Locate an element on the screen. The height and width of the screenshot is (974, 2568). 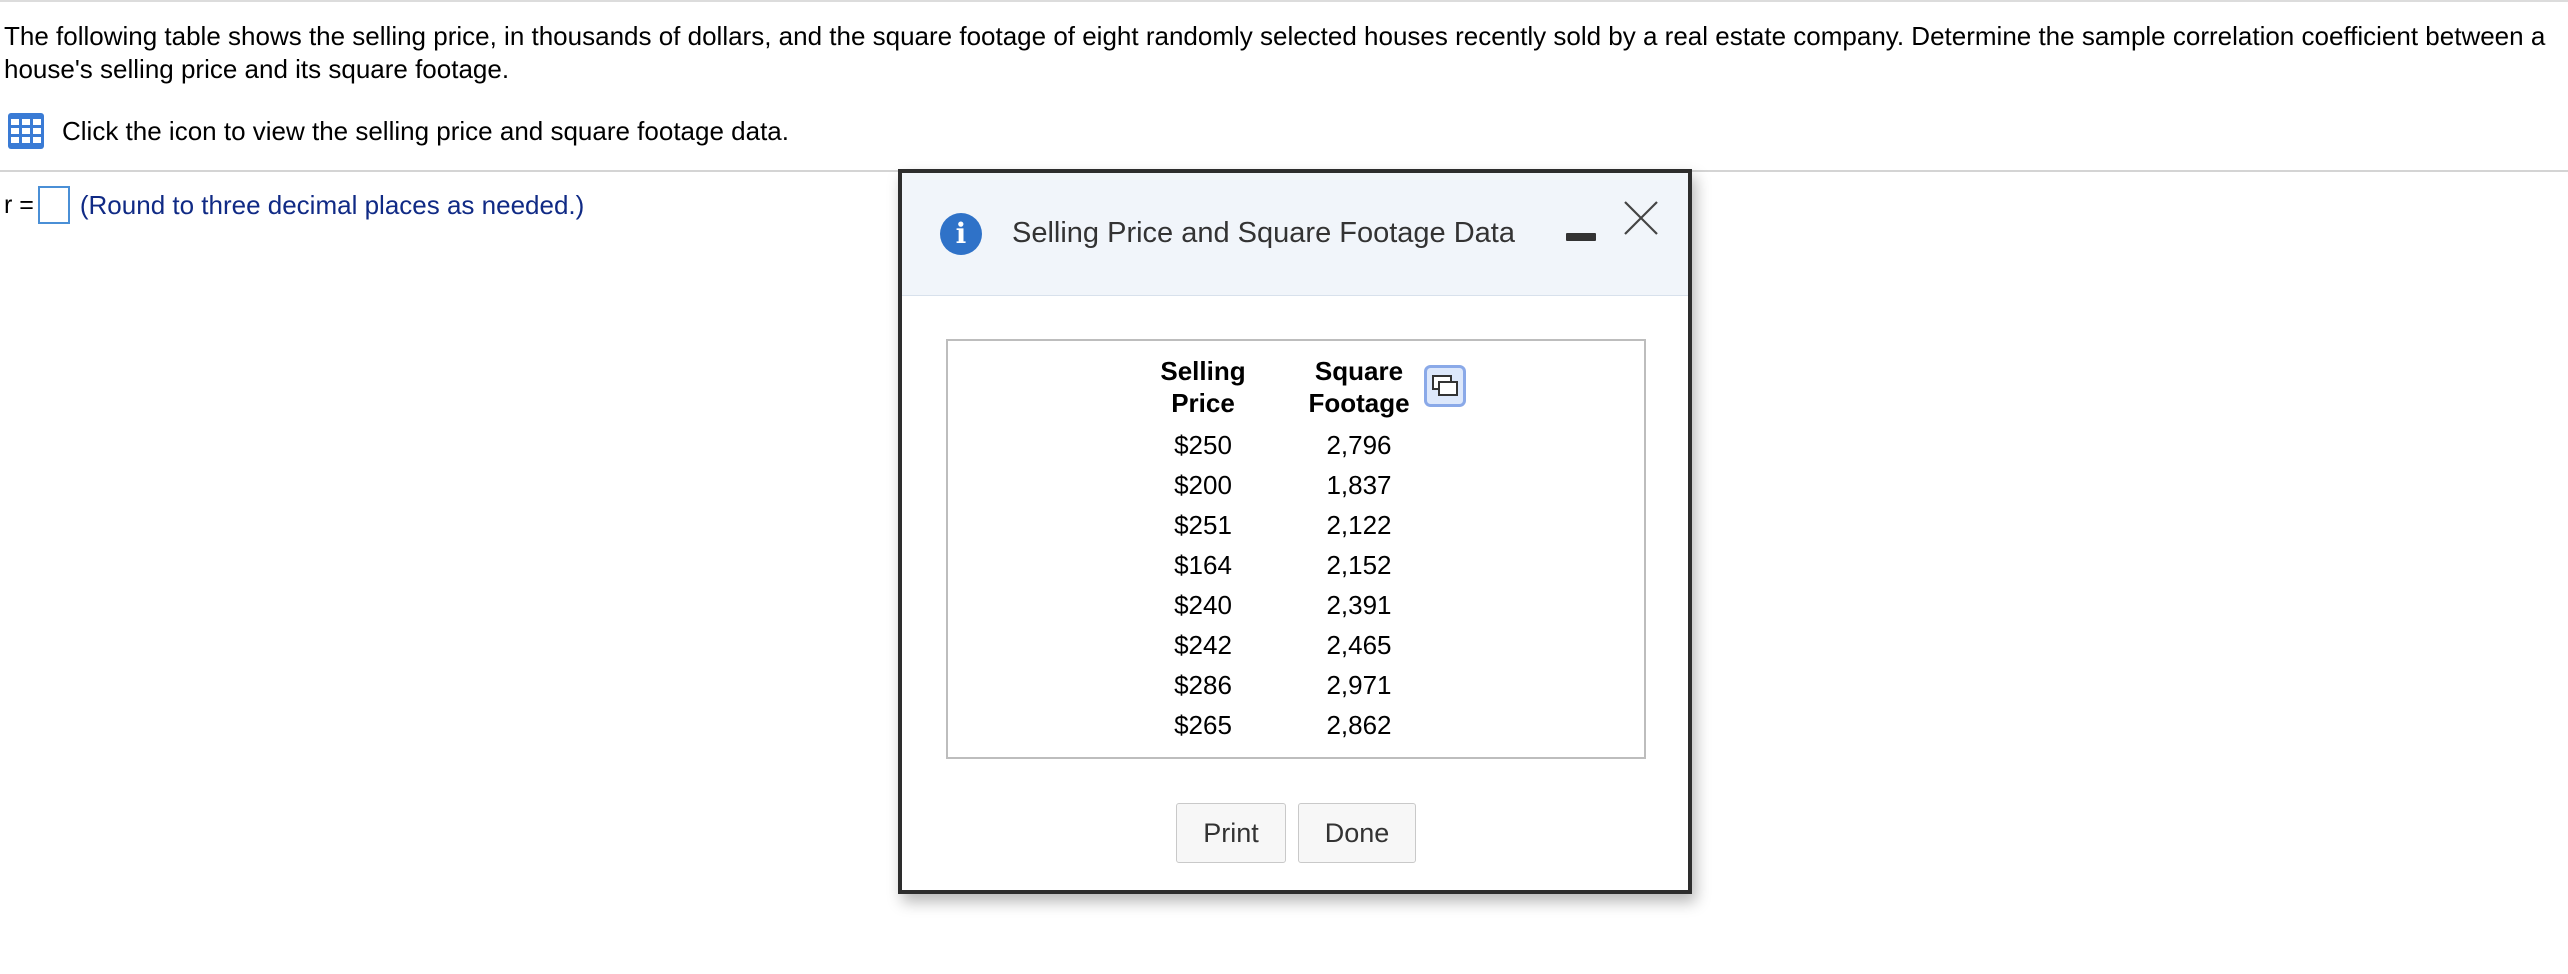
table-row: $251 2,122 is located at coordinates (1296, 525).